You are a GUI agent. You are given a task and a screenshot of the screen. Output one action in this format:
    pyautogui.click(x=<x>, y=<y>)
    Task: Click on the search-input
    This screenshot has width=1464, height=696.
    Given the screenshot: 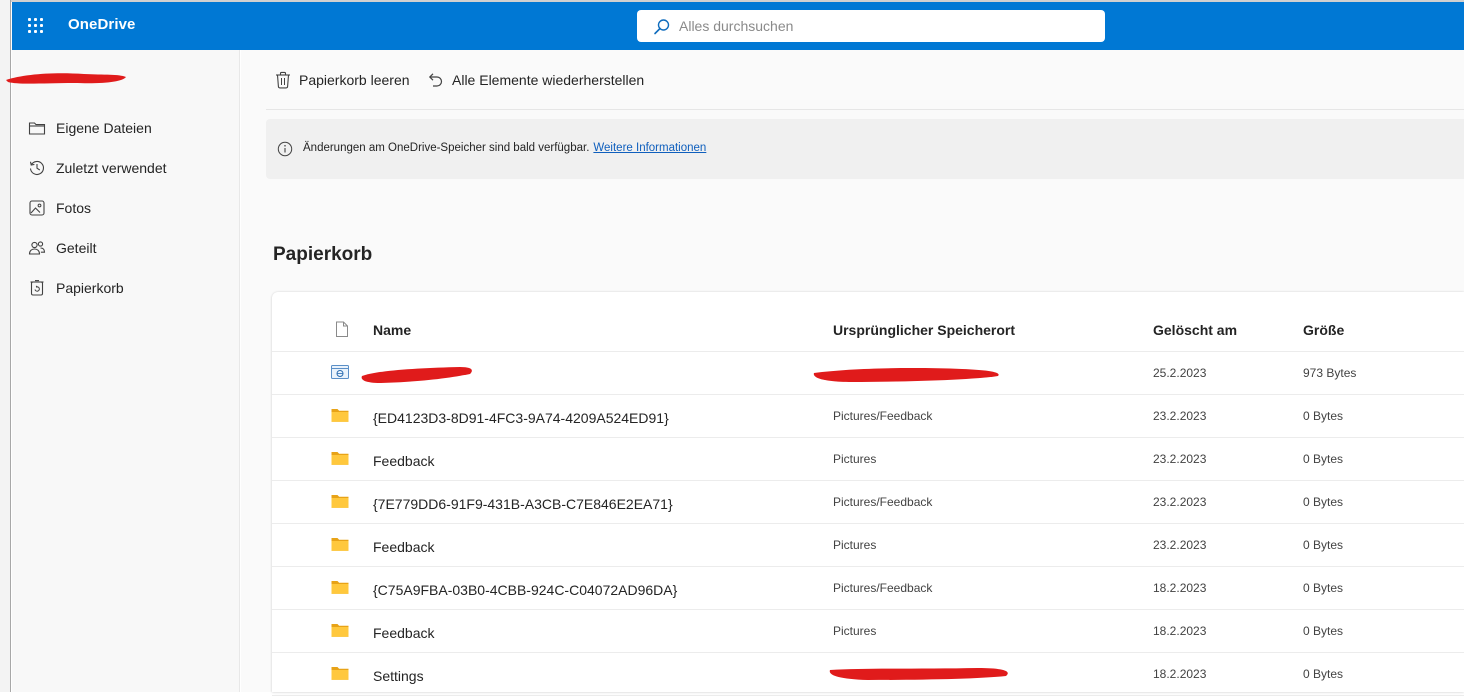 What is the action you would take?
    pyautogui.click(x=884, y=26)
    